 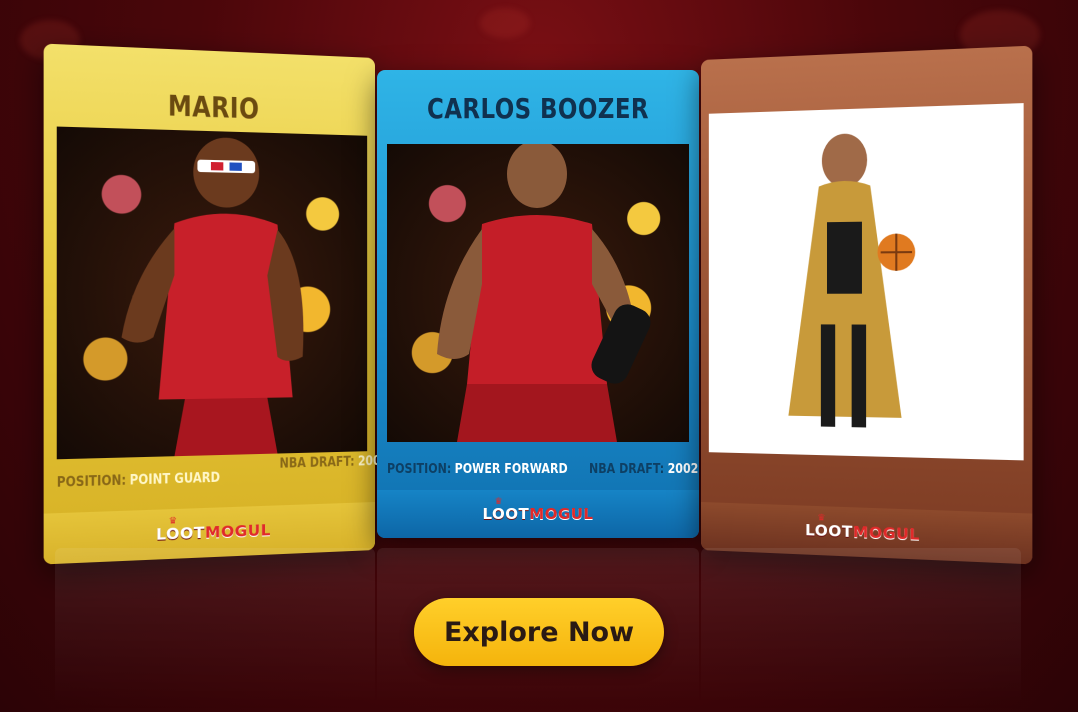 I want to click on card-position: POSITION: POINT GUARD, so click(x=138, y=480).